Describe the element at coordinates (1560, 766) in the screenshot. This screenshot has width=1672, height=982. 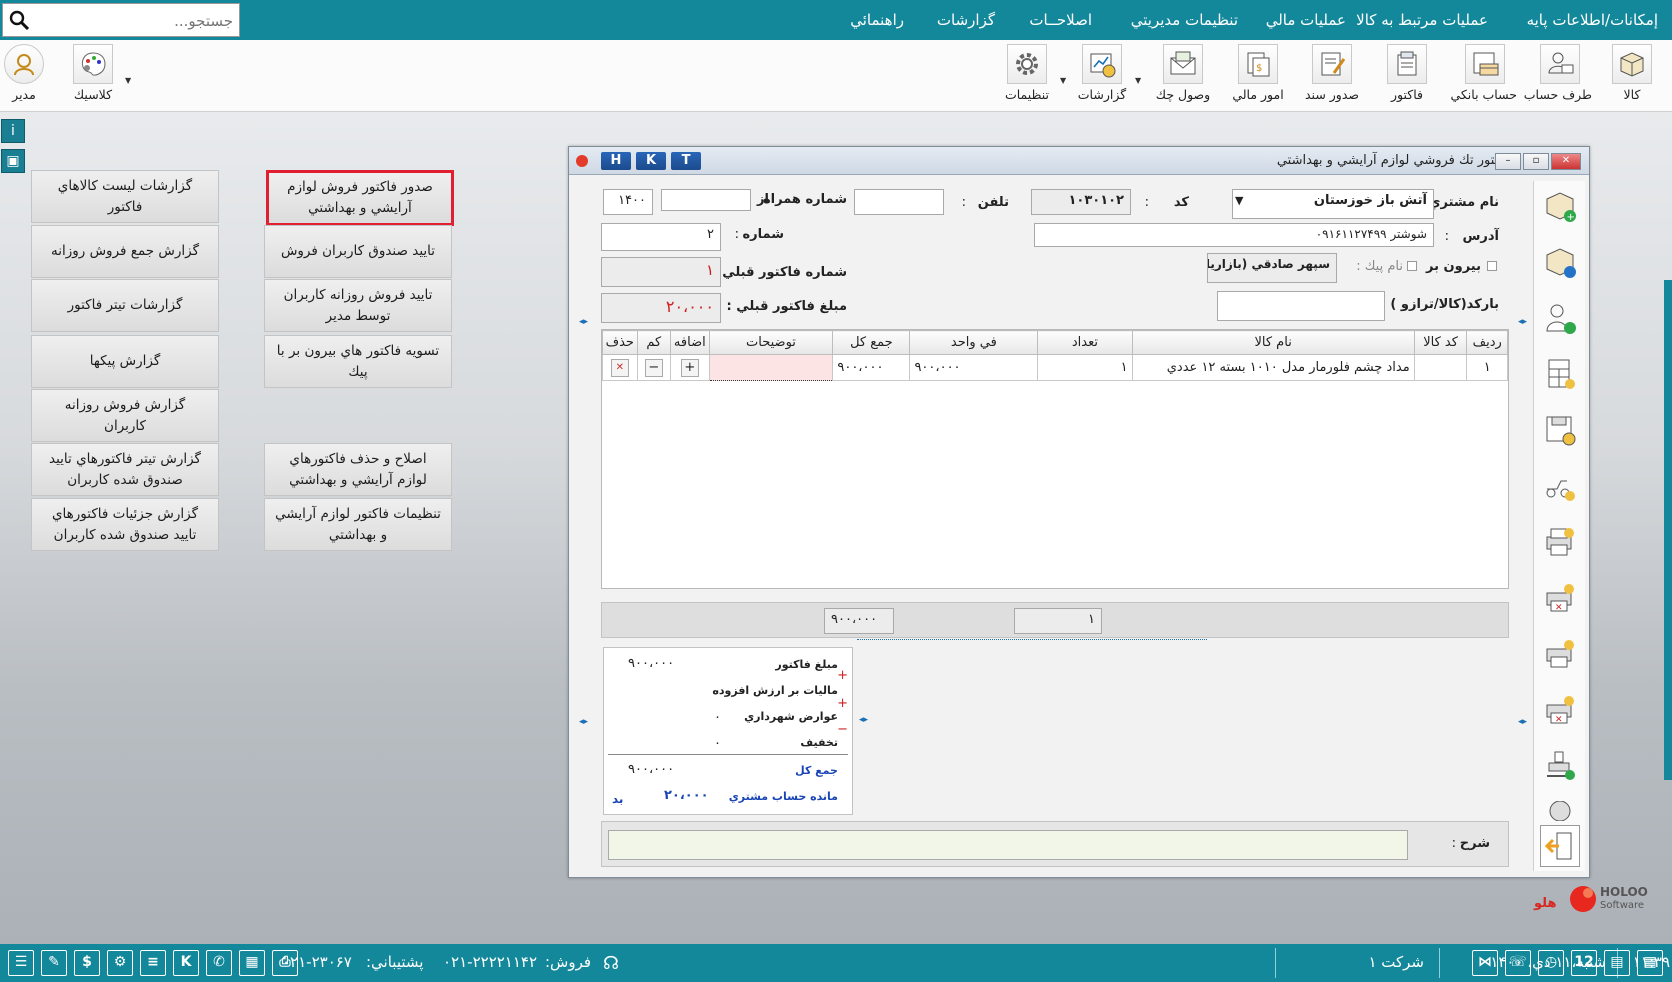
I see `stamp-approve-icon` at that location.